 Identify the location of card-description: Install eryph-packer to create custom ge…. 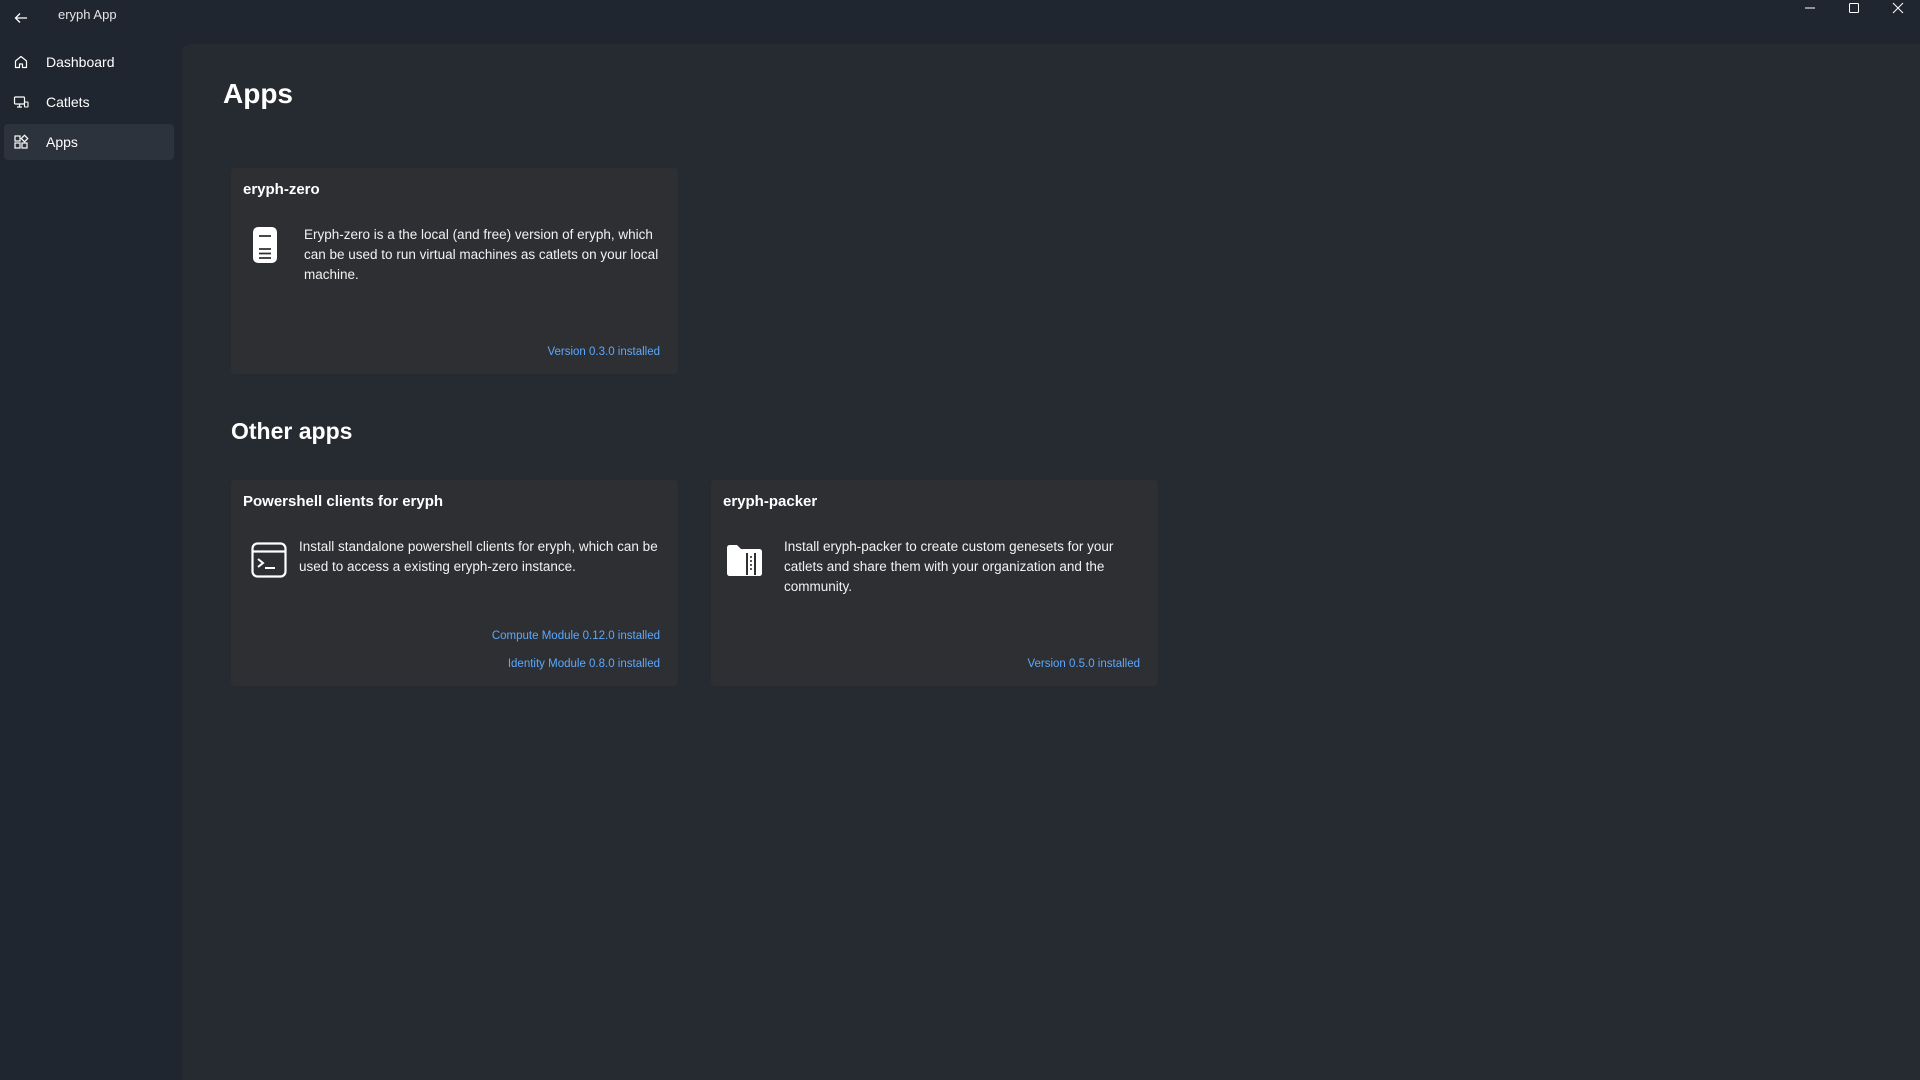
(949, 566).